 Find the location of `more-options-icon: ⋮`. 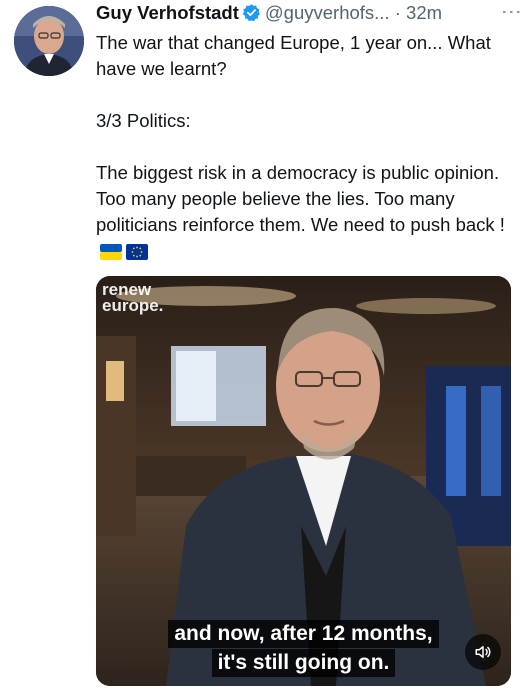

more-options-icon: ⋮ is located at coordinates (511, 11).